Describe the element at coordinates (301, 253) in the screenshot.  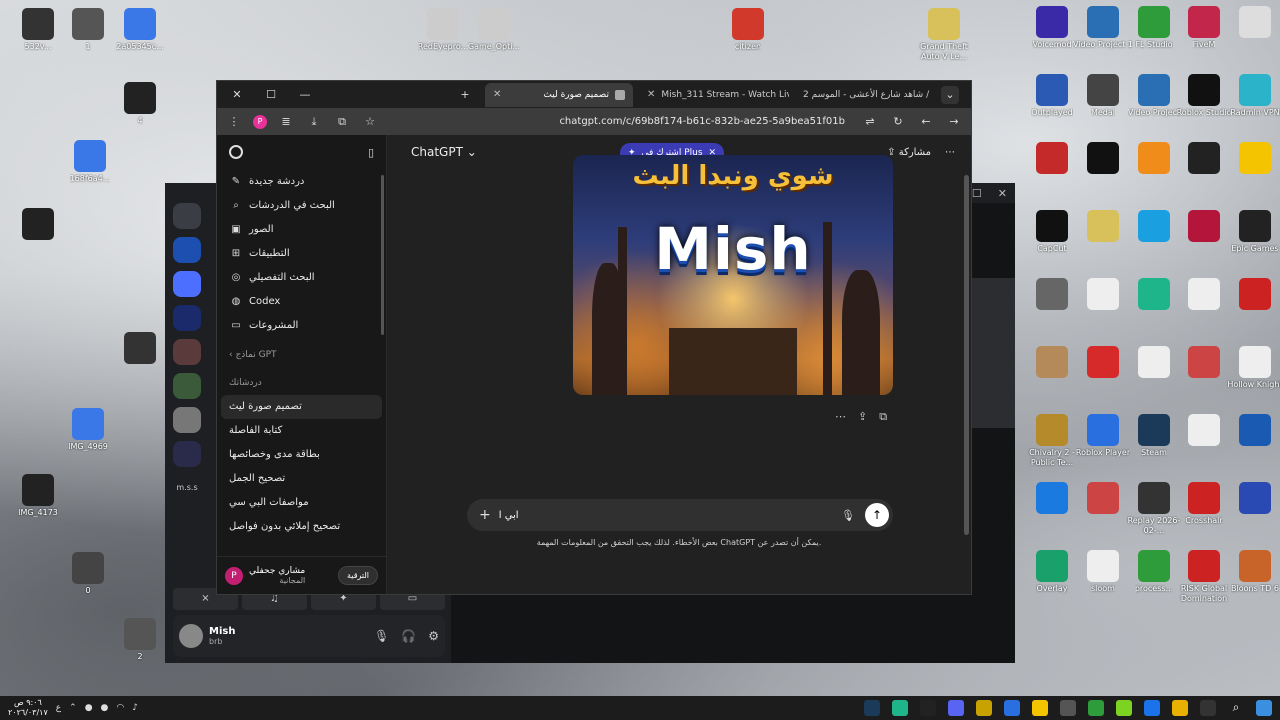
I see `sidebar-item-apps: ⊞ التطبيقات` at that location.